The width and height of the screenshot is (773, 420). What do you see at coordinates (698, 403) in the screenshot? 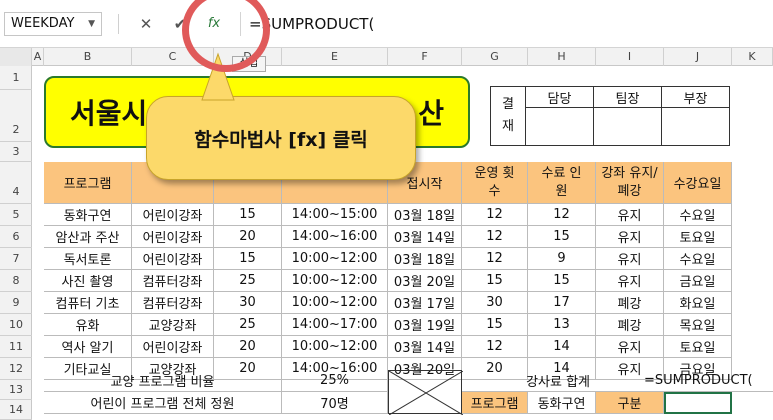
I see `active-cell` at bounding box center [698, 403].